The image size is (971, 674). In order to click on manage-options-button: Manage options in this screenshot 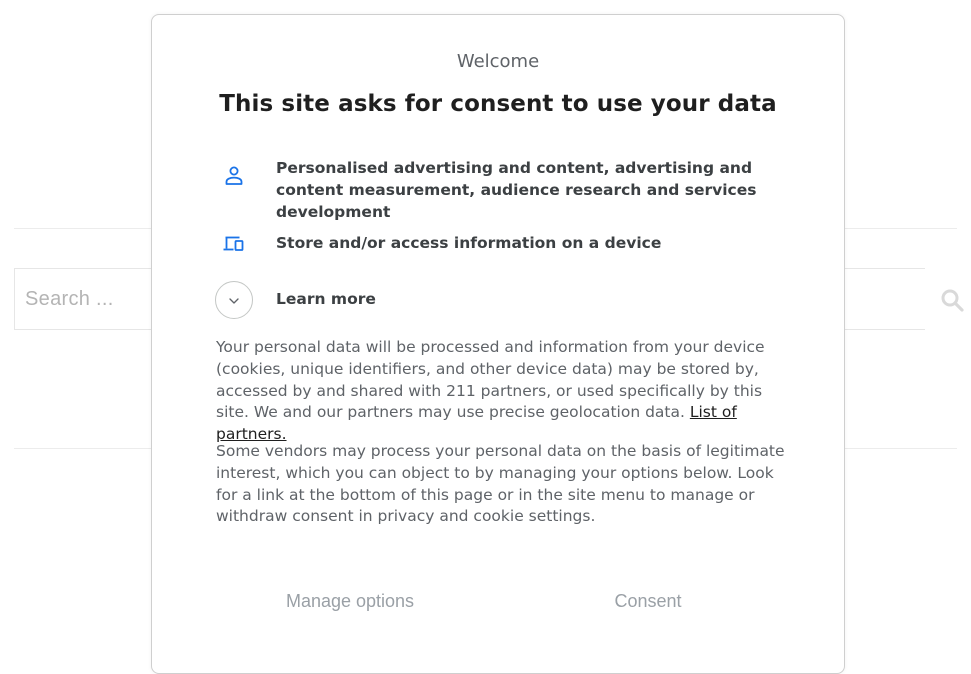, I will do `click(350, 601)`.